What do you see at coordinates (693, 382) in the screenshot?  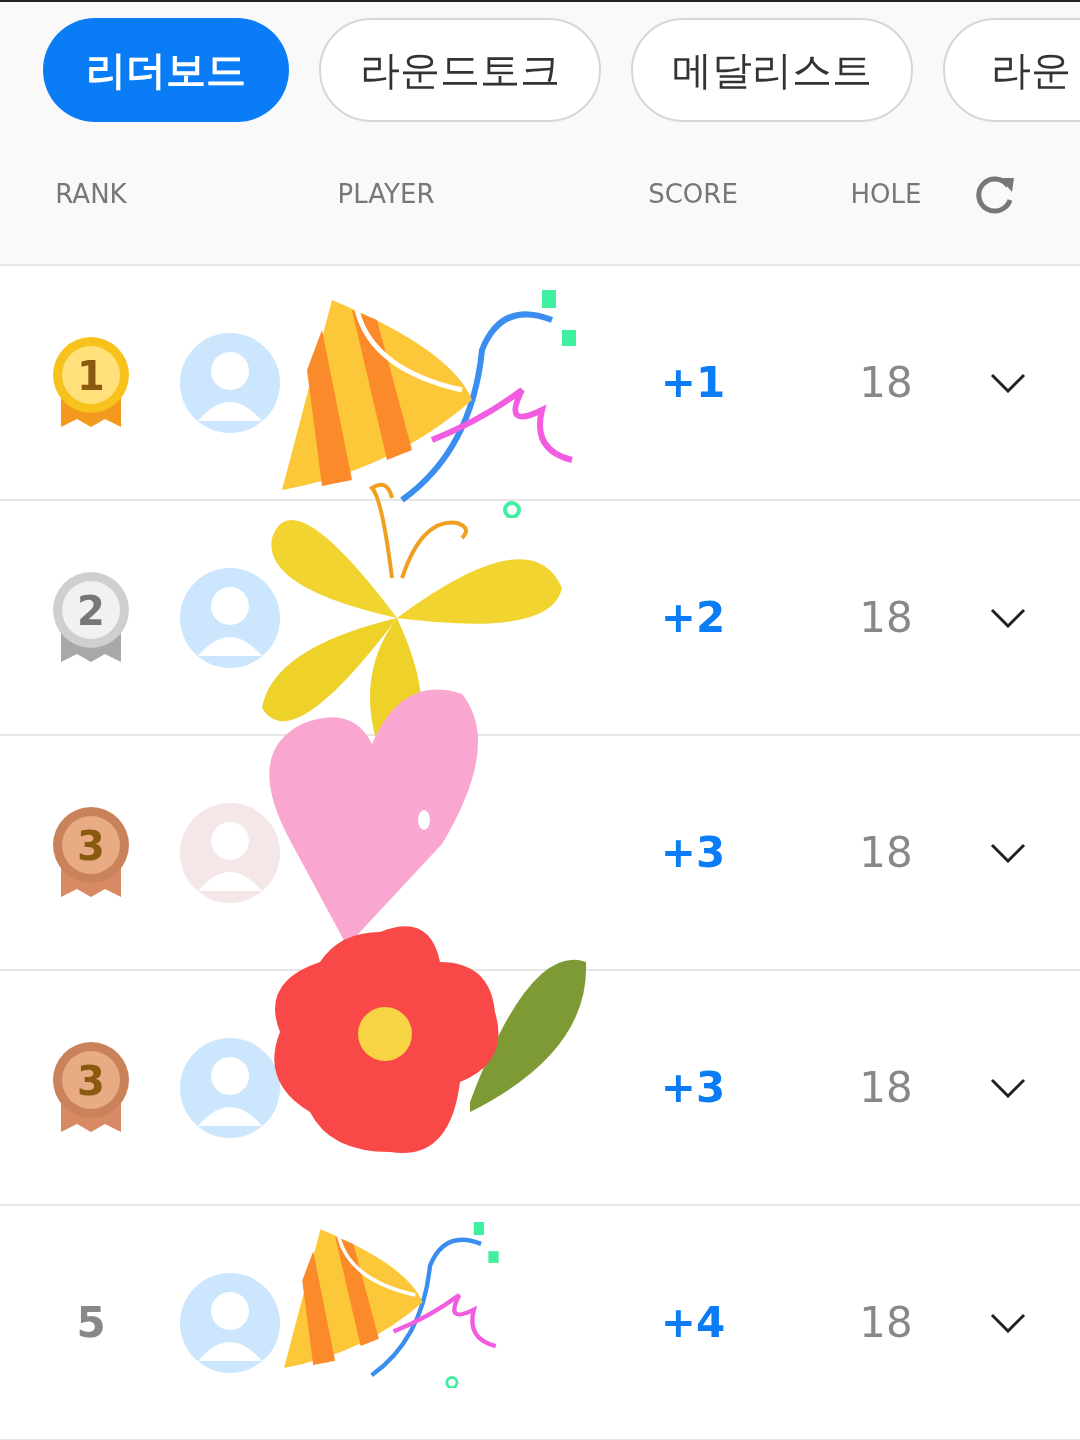 I see `score: +1` at bounding box center [693, 382].